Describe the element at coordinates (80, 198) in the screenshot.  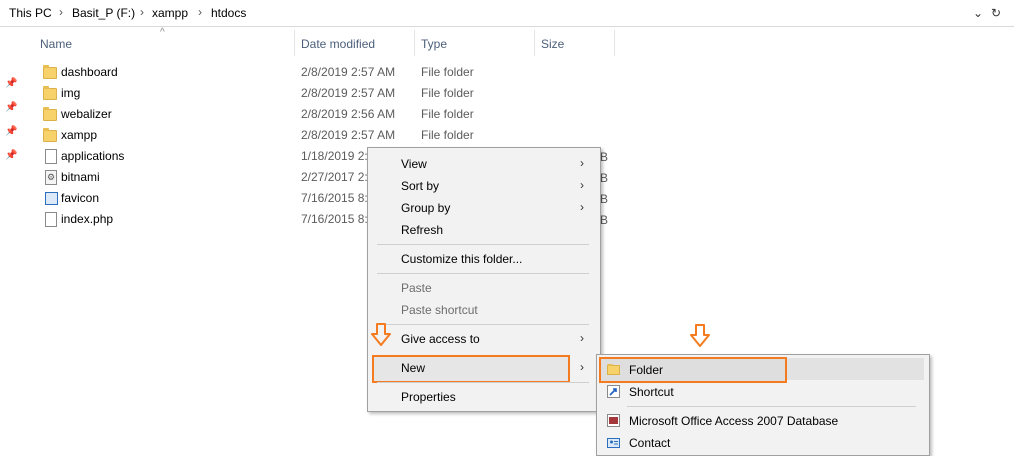
I see `file-name: favicon` at that location.